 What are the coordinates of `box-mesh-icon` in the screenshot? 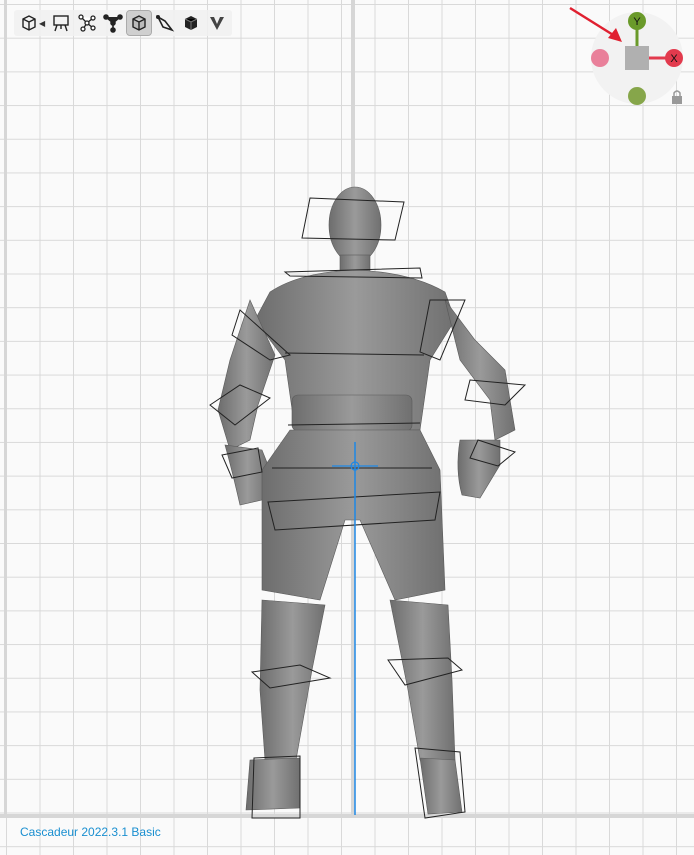 It's located at (139, 23).